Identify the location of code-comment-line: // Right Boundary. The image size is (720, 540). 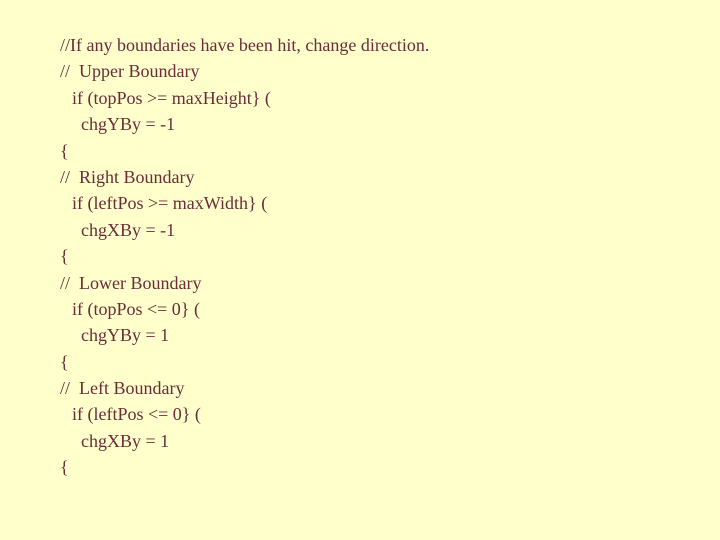
(127, 176).